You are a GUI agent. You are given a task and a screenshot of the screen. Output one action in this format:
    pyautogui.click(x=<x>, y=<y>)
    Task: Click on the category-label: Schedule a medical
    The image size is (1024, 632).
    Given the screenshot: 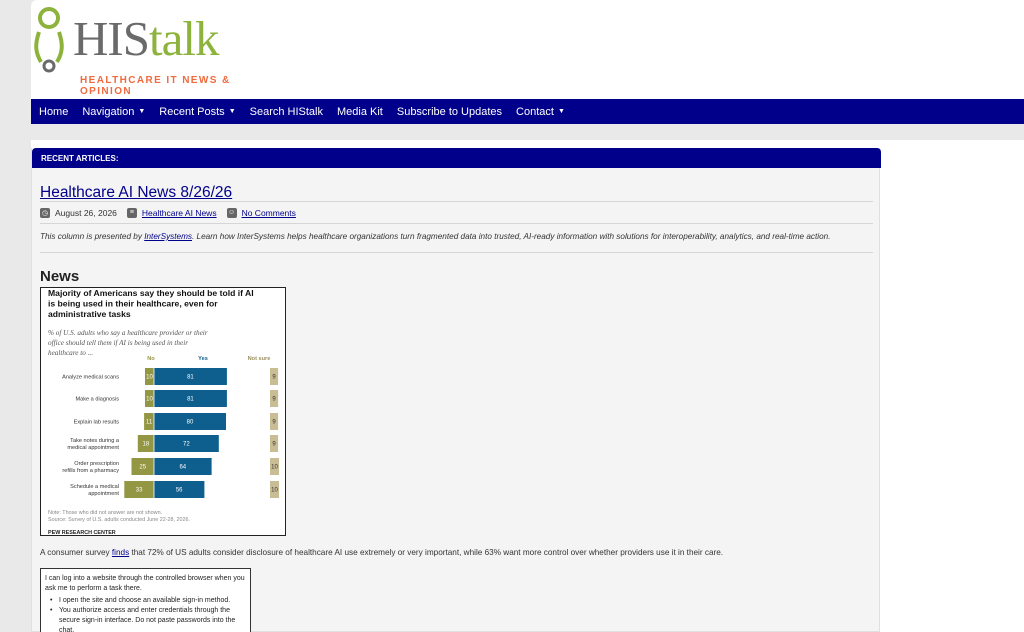 What is the action you would take?
    pyautogui.click(x=94, y=487)
    